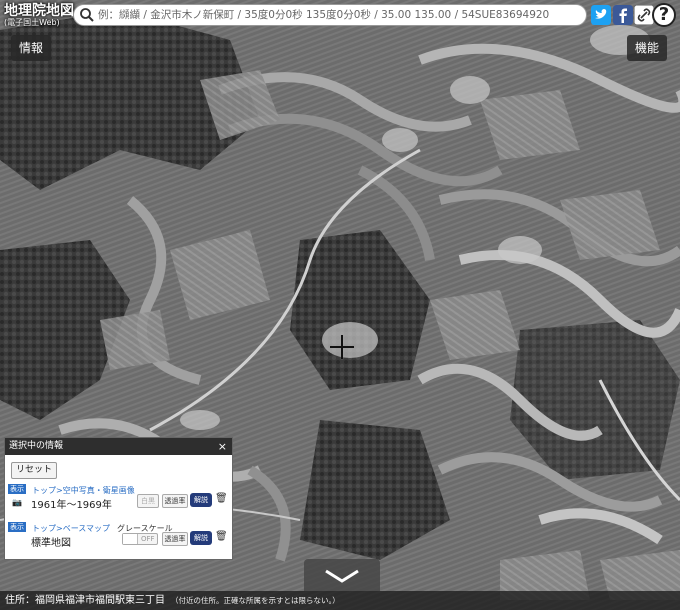 This screenshot has height=610, width=680. What do you see at coordinates (118, 446) in the screenshot?
I see `panel-header: 選択中の情報 ×` at bounding box center [118, 446].